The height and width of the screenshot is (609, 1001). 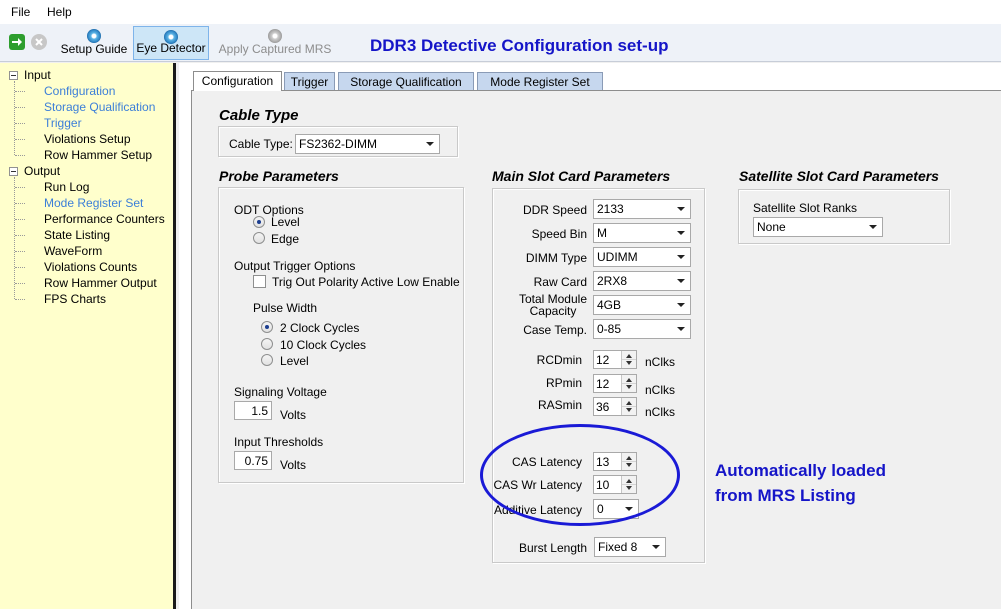 What do you see at coordinates (552, 305) in the screenshot?
I see `total-capacity-label: Total Module Capacity` at bounding box center [552, 305].